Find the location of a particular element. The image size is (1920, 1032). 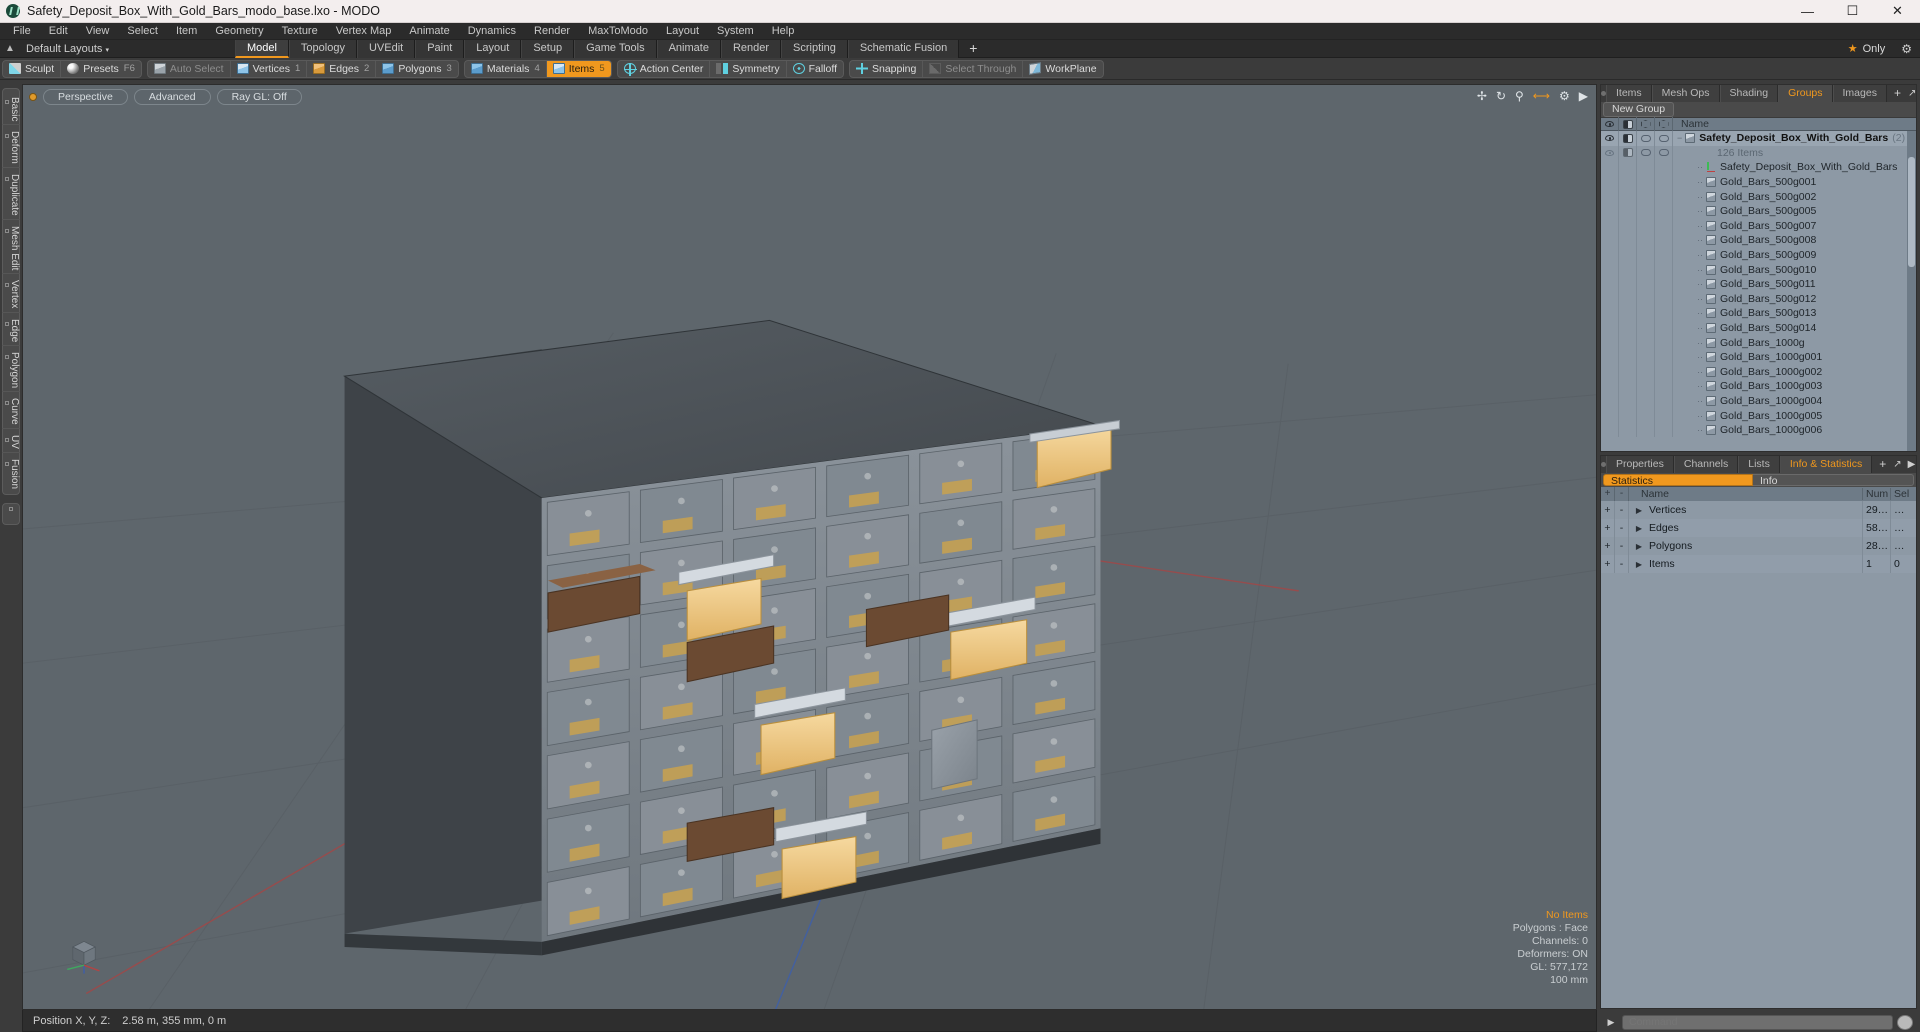

group-list-item: ·· Gold_Bars_1000g004 is located at coordinates (1758, 401).